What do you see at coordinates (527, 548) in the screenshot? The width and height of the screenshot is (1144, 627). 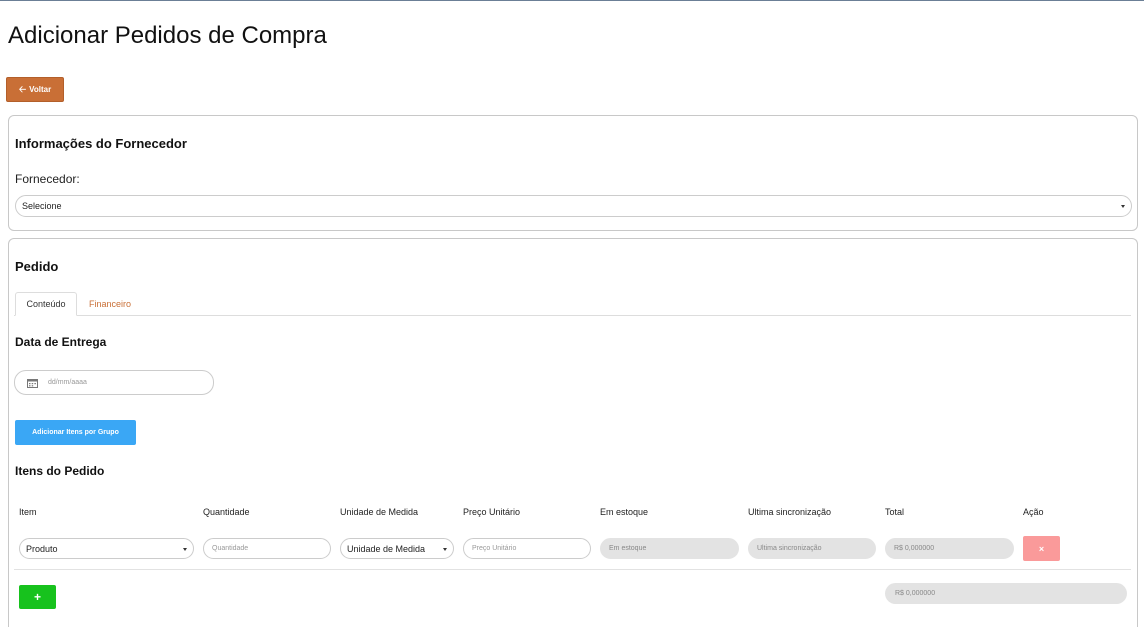 I see `unit-price-input: Preço Unitário` at bounding box center [527, 548].